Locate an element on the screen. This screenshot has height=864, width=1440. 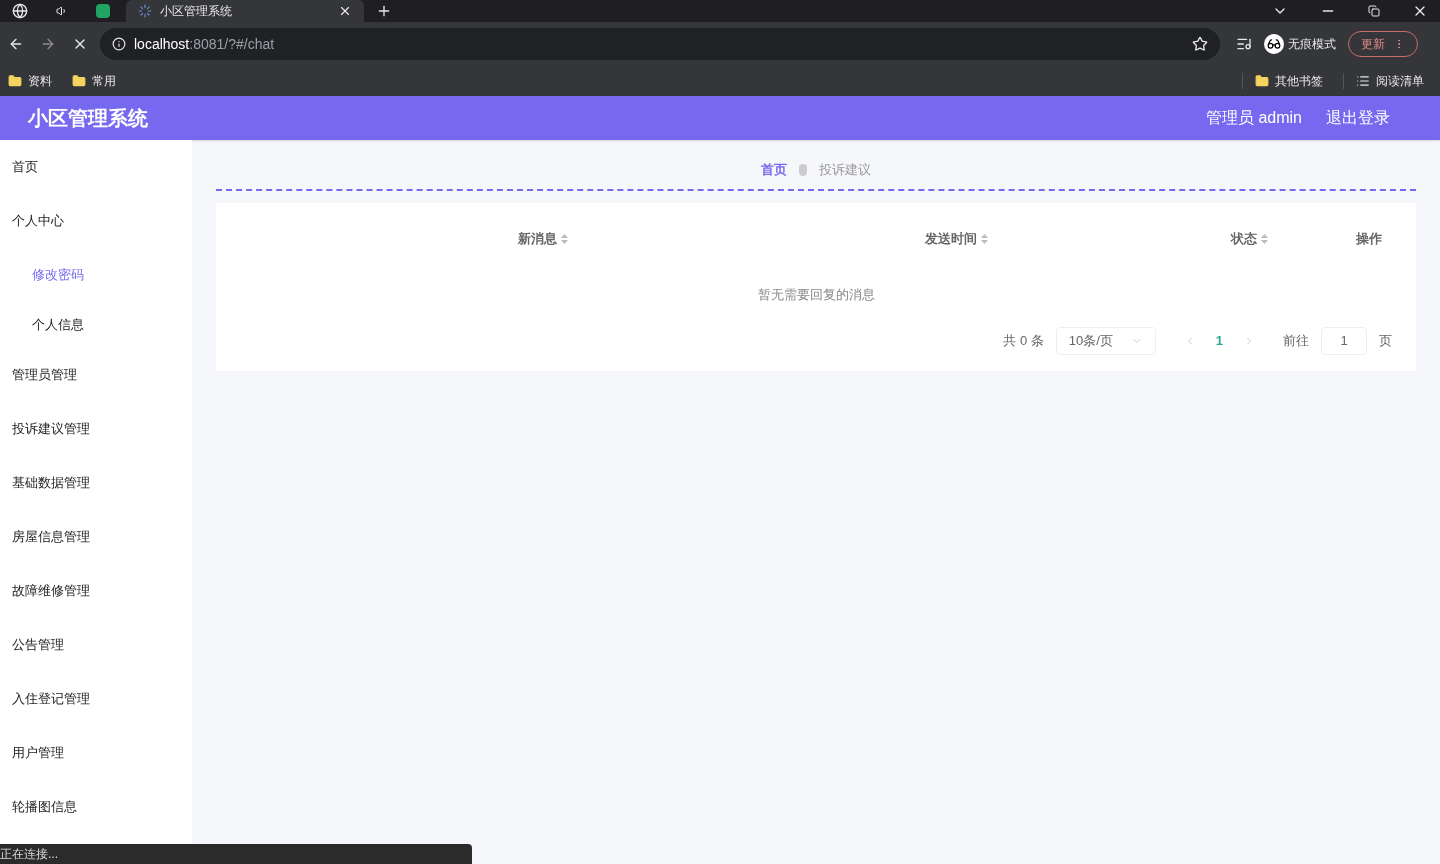
loading-icon is located at coordinates (145, 11).